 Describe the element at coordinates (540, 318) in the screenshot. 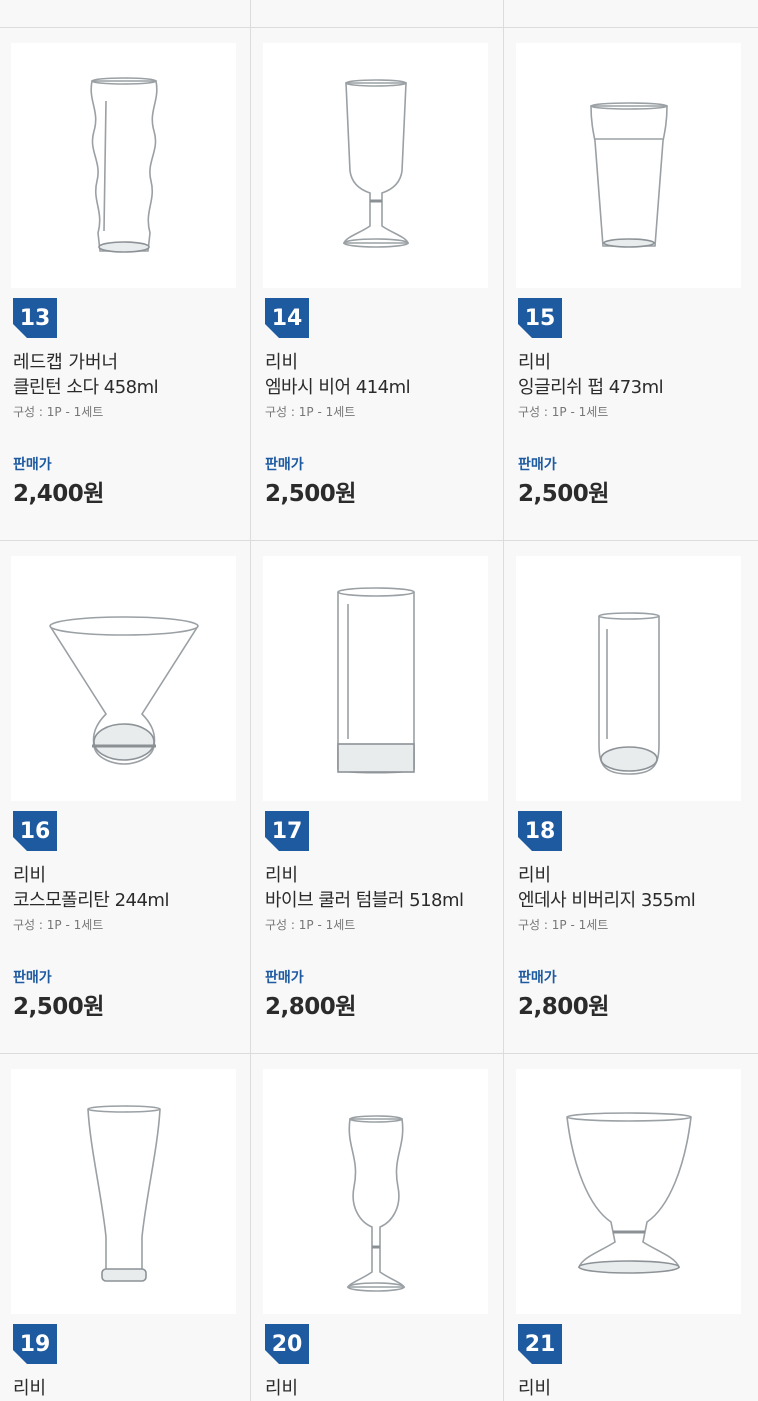

I see `product-number-badge: 15` at that location.